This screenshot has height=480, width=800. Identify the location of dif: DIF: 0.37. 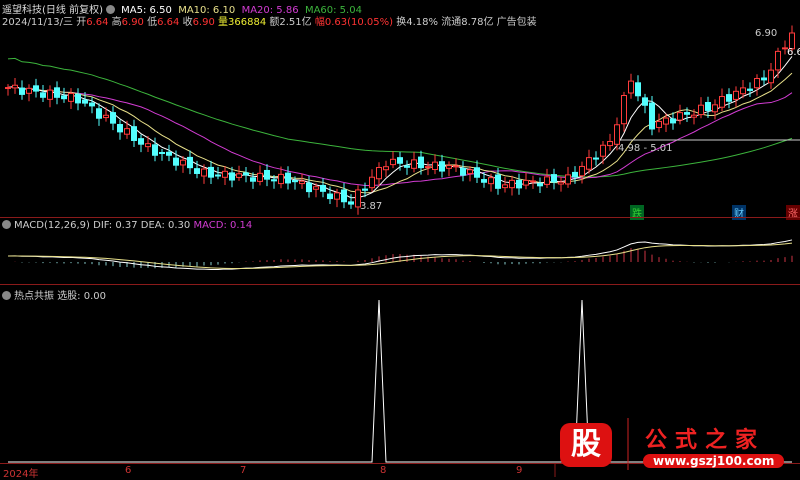
(115, 225).